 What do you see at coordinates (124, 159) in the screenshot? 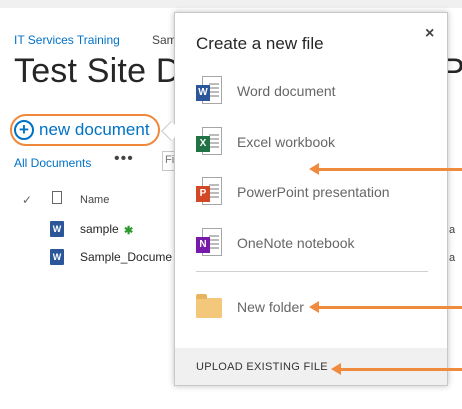
I see `more-options-icon: •••` at bounding box center [124, 159].